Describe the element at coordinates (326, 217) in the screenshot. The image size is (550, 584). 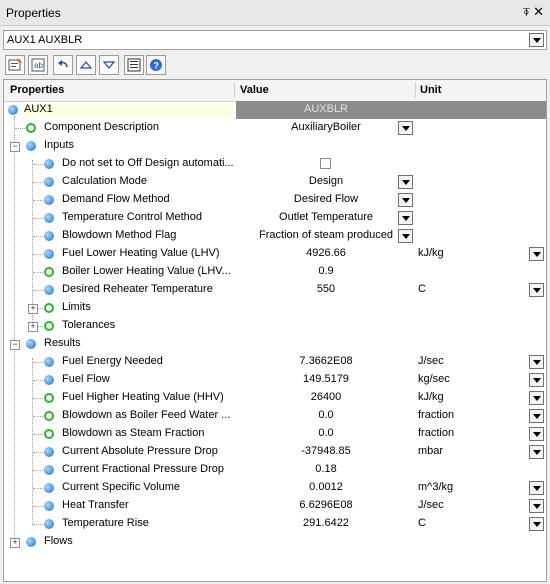
I see `property-value: Outlet Temperature` at that location.